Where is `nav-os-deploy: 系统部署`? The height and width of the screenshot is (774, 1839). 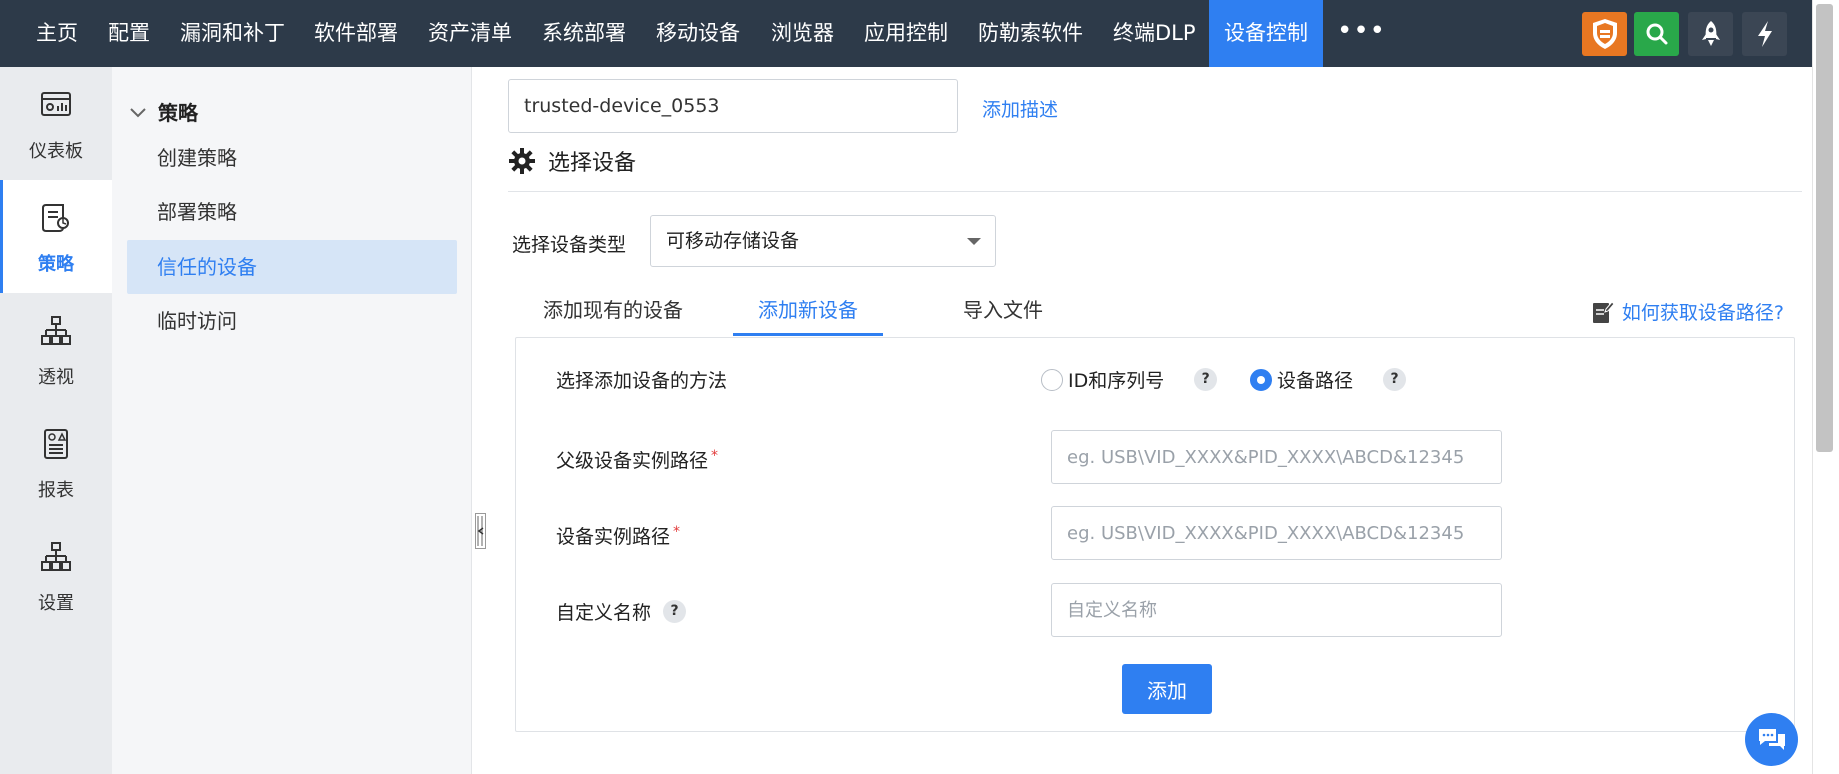 nav-os-deploy: 系统部署 is located at coordinates (584, 33).